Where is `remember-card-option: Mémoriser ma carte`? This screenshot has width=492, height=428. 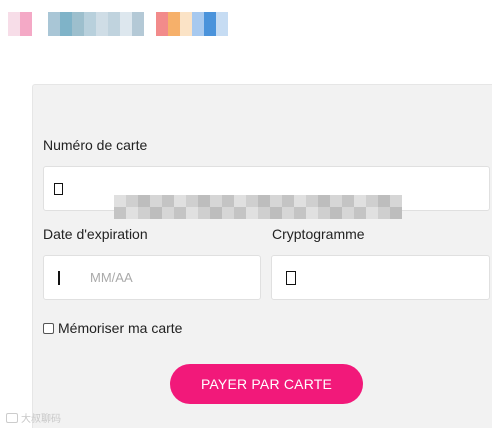
remember-card-option: Mémoriser ma carte is located at coordinates (112, 328).